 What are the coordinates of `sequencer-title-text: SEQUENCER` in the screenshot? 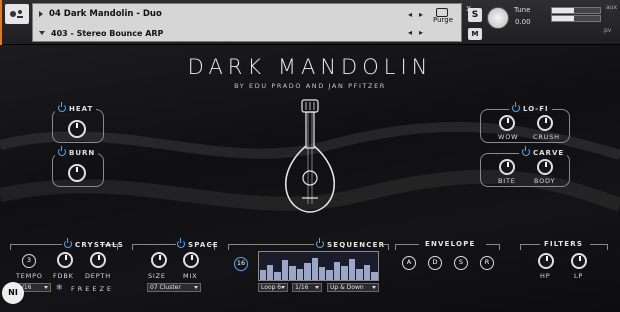 It's located at (356, 245).